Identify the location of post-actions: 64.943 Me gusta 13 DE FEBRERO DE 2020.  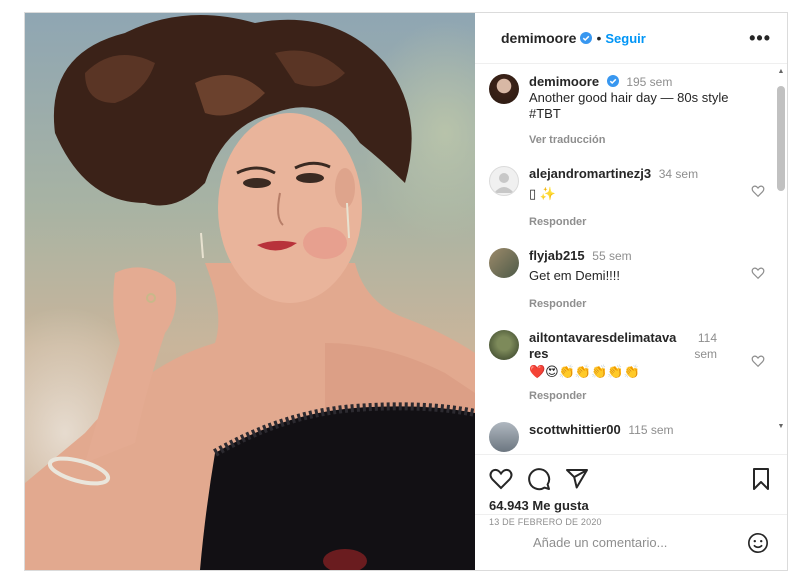
(631, 490).